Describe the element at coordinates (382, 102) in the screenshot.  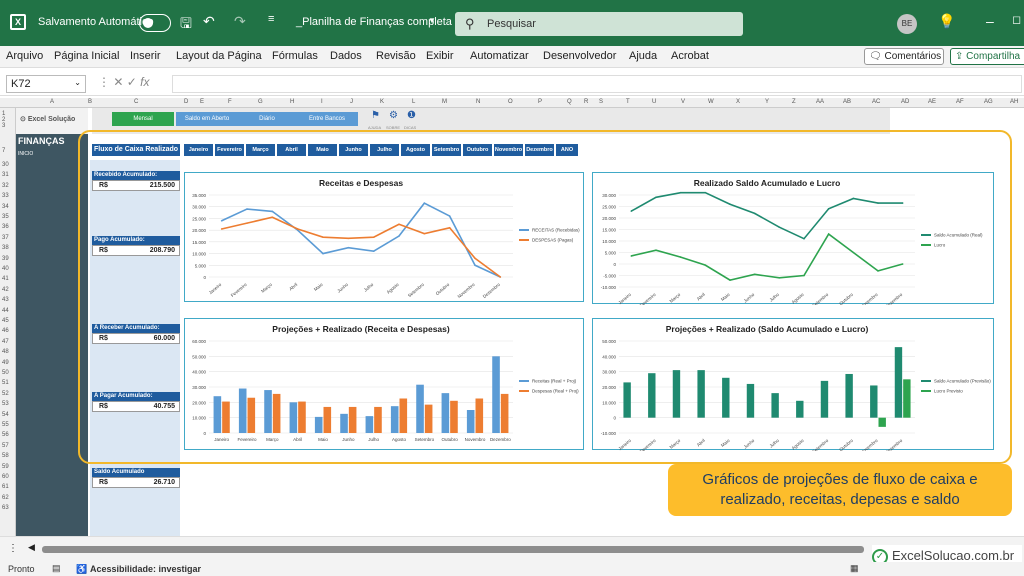
I see `column-header-K: K` at that location.